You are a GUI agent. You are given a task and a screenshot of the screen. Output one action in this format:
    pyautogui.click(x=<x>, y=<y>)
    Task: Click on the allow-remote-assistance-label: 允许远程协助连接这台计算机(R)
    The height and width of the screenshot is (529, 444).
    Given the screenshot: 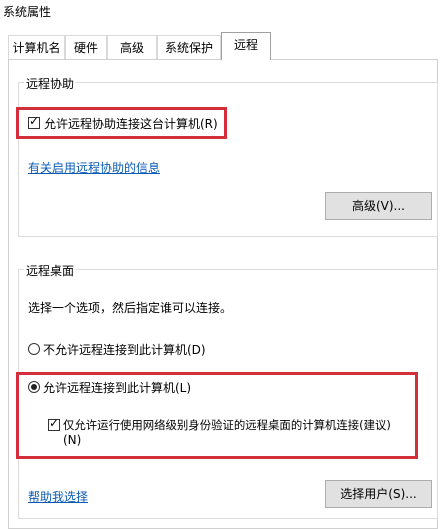 What is the action you would take?
    pyautogui.click(x=131, y=123)
    